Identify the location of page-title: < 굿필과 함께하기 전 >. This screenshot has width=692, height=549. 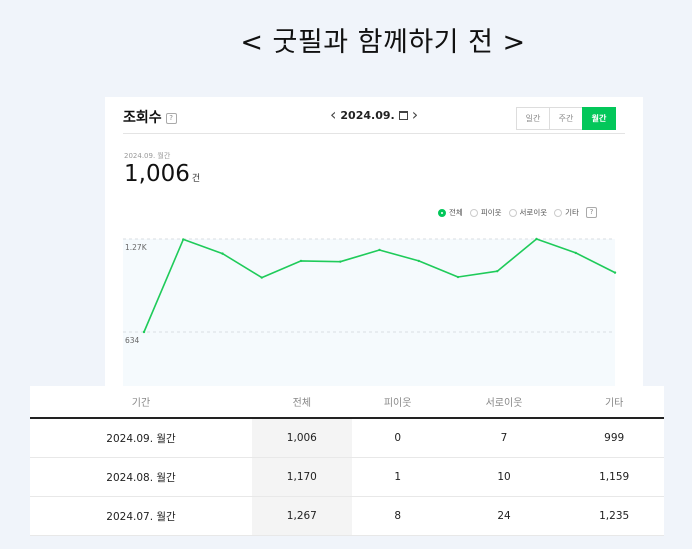
(383, 42).